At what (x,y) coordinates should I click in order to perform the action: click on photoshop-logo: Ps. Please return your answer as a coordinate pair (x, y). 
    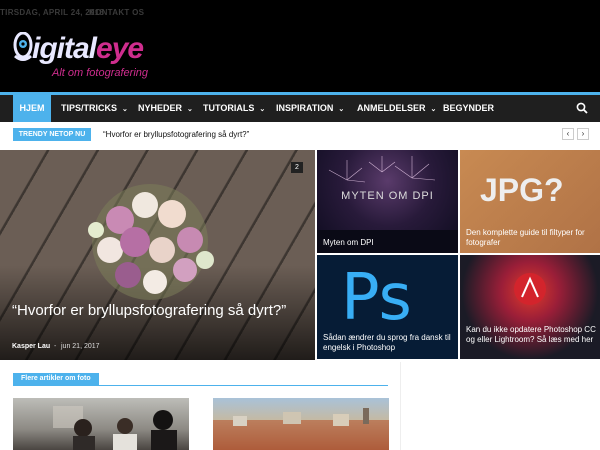
    Looking at the image, I should click on (376, 298).